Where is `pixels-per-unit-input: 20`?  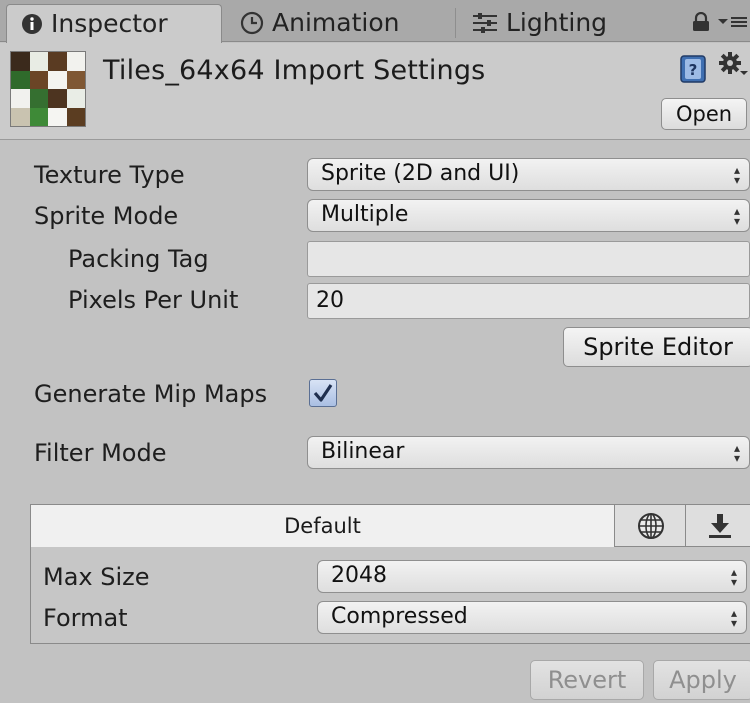
pixels-per-unit-input: 20 is located at coordinates (528, 301).